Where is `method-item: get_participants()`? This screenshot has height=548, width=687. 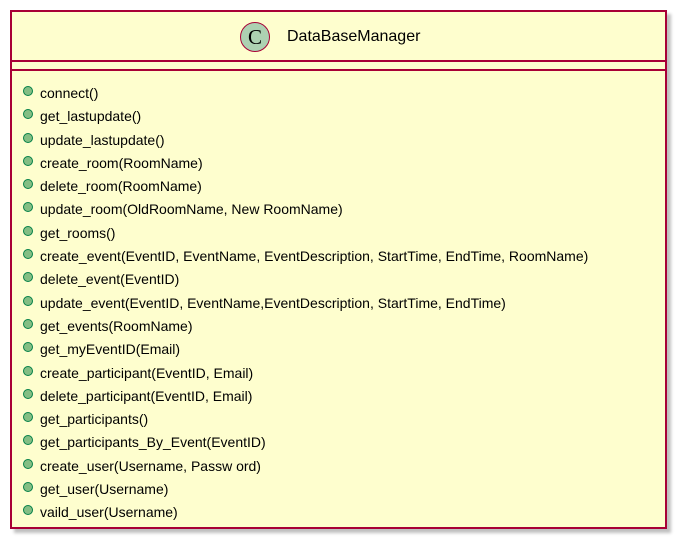
method-item: get_participants() is located at coordinates (338, 419).